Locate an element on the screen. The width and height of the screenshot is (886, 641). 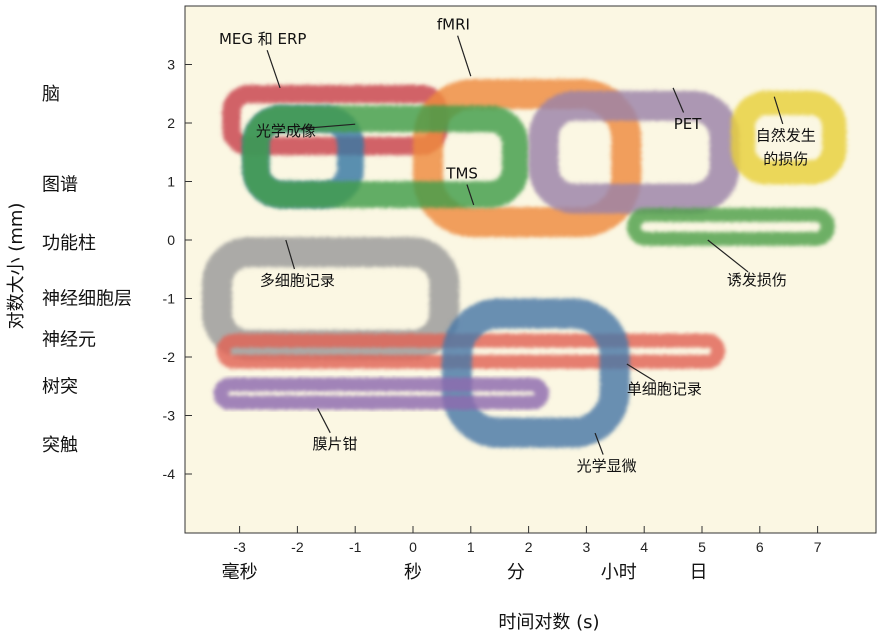
annotation-label: 诱发损伤 is located at coordinates (757, 280).